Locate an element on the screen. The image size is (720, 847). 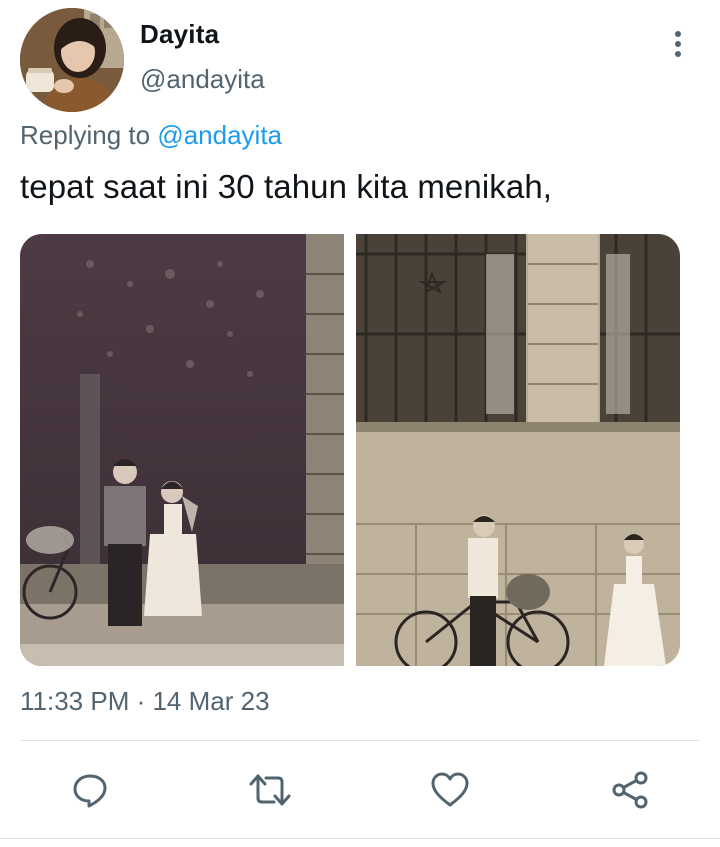
reply-icon is located at coordinates (90, 791).